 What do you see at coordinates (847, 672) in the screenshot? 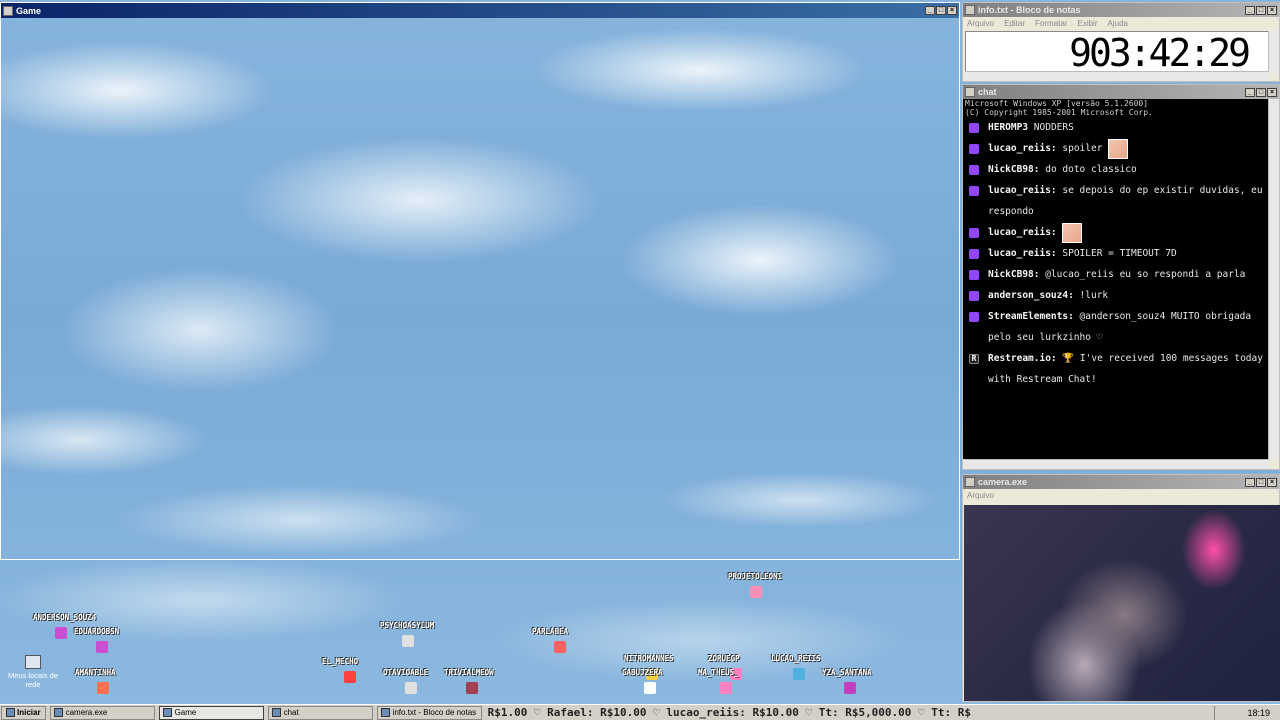
I see `viewer-name: YZA_SANTANA` at bounding box center [847, 672].